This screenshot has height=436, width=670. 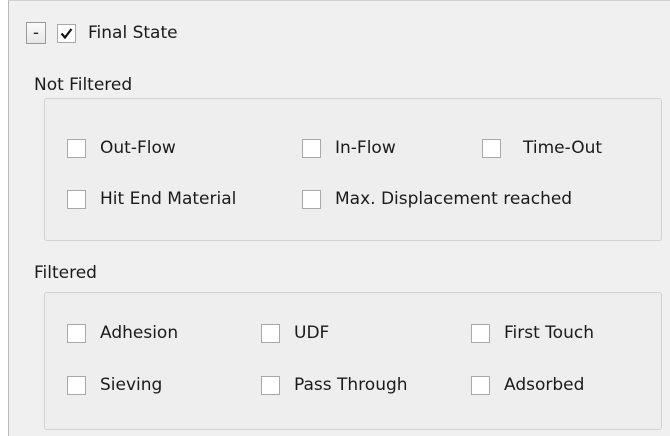 What do you see at coordinates (270, 385) in the screenshot?
I see `pass-through-checkbox` at bounding box center [270, 385].